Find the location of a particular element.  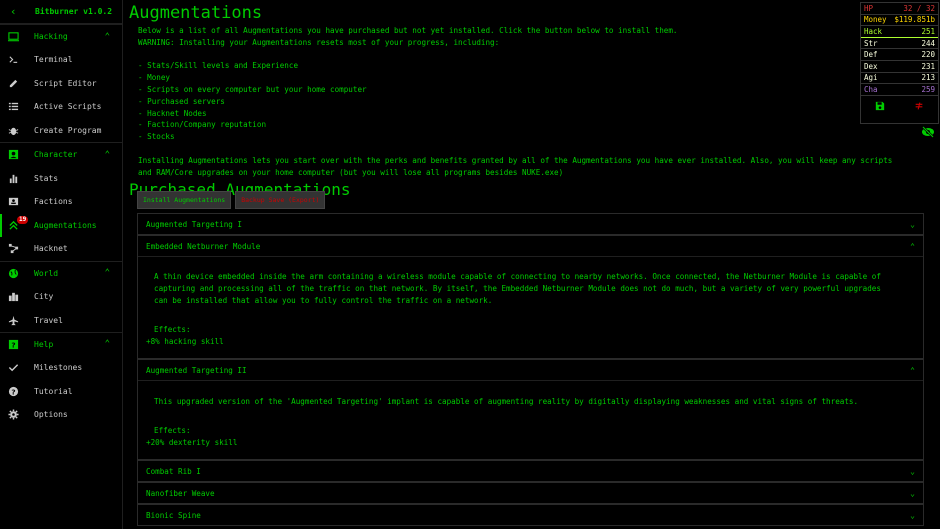

sidebar-item-options: Options is located at coordinates (61, 415).